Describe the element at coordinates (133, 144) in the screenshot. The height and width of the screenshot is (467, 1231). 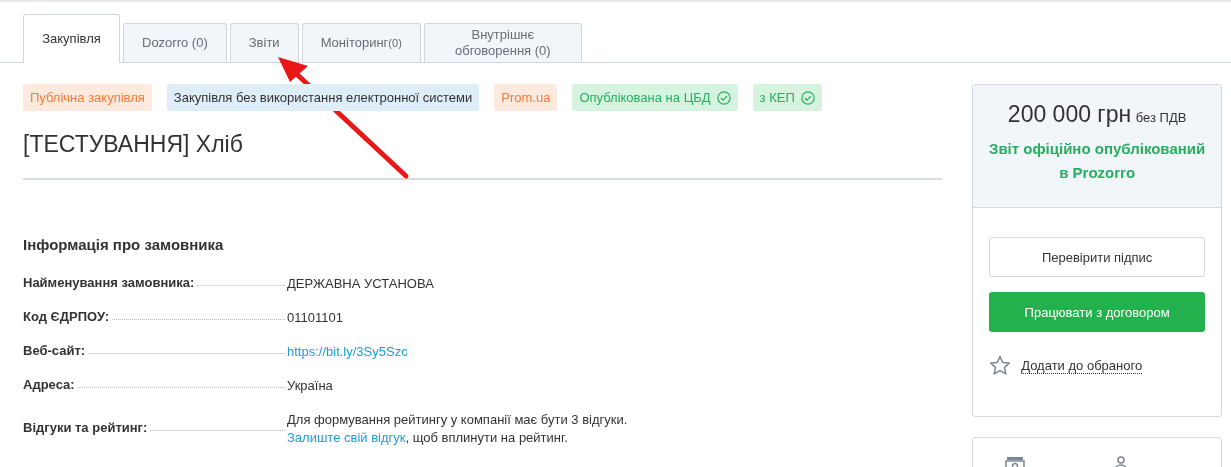
I see `page-title: [ТЕСТУВАННЯ] Хліб` at that location.